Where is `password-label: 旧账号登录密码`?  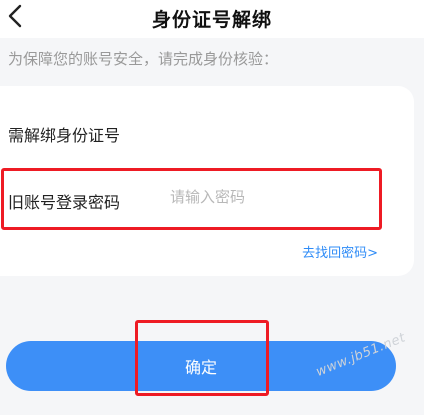
password-label: 旧账号登录密码 is located at coordinates (64, 202).